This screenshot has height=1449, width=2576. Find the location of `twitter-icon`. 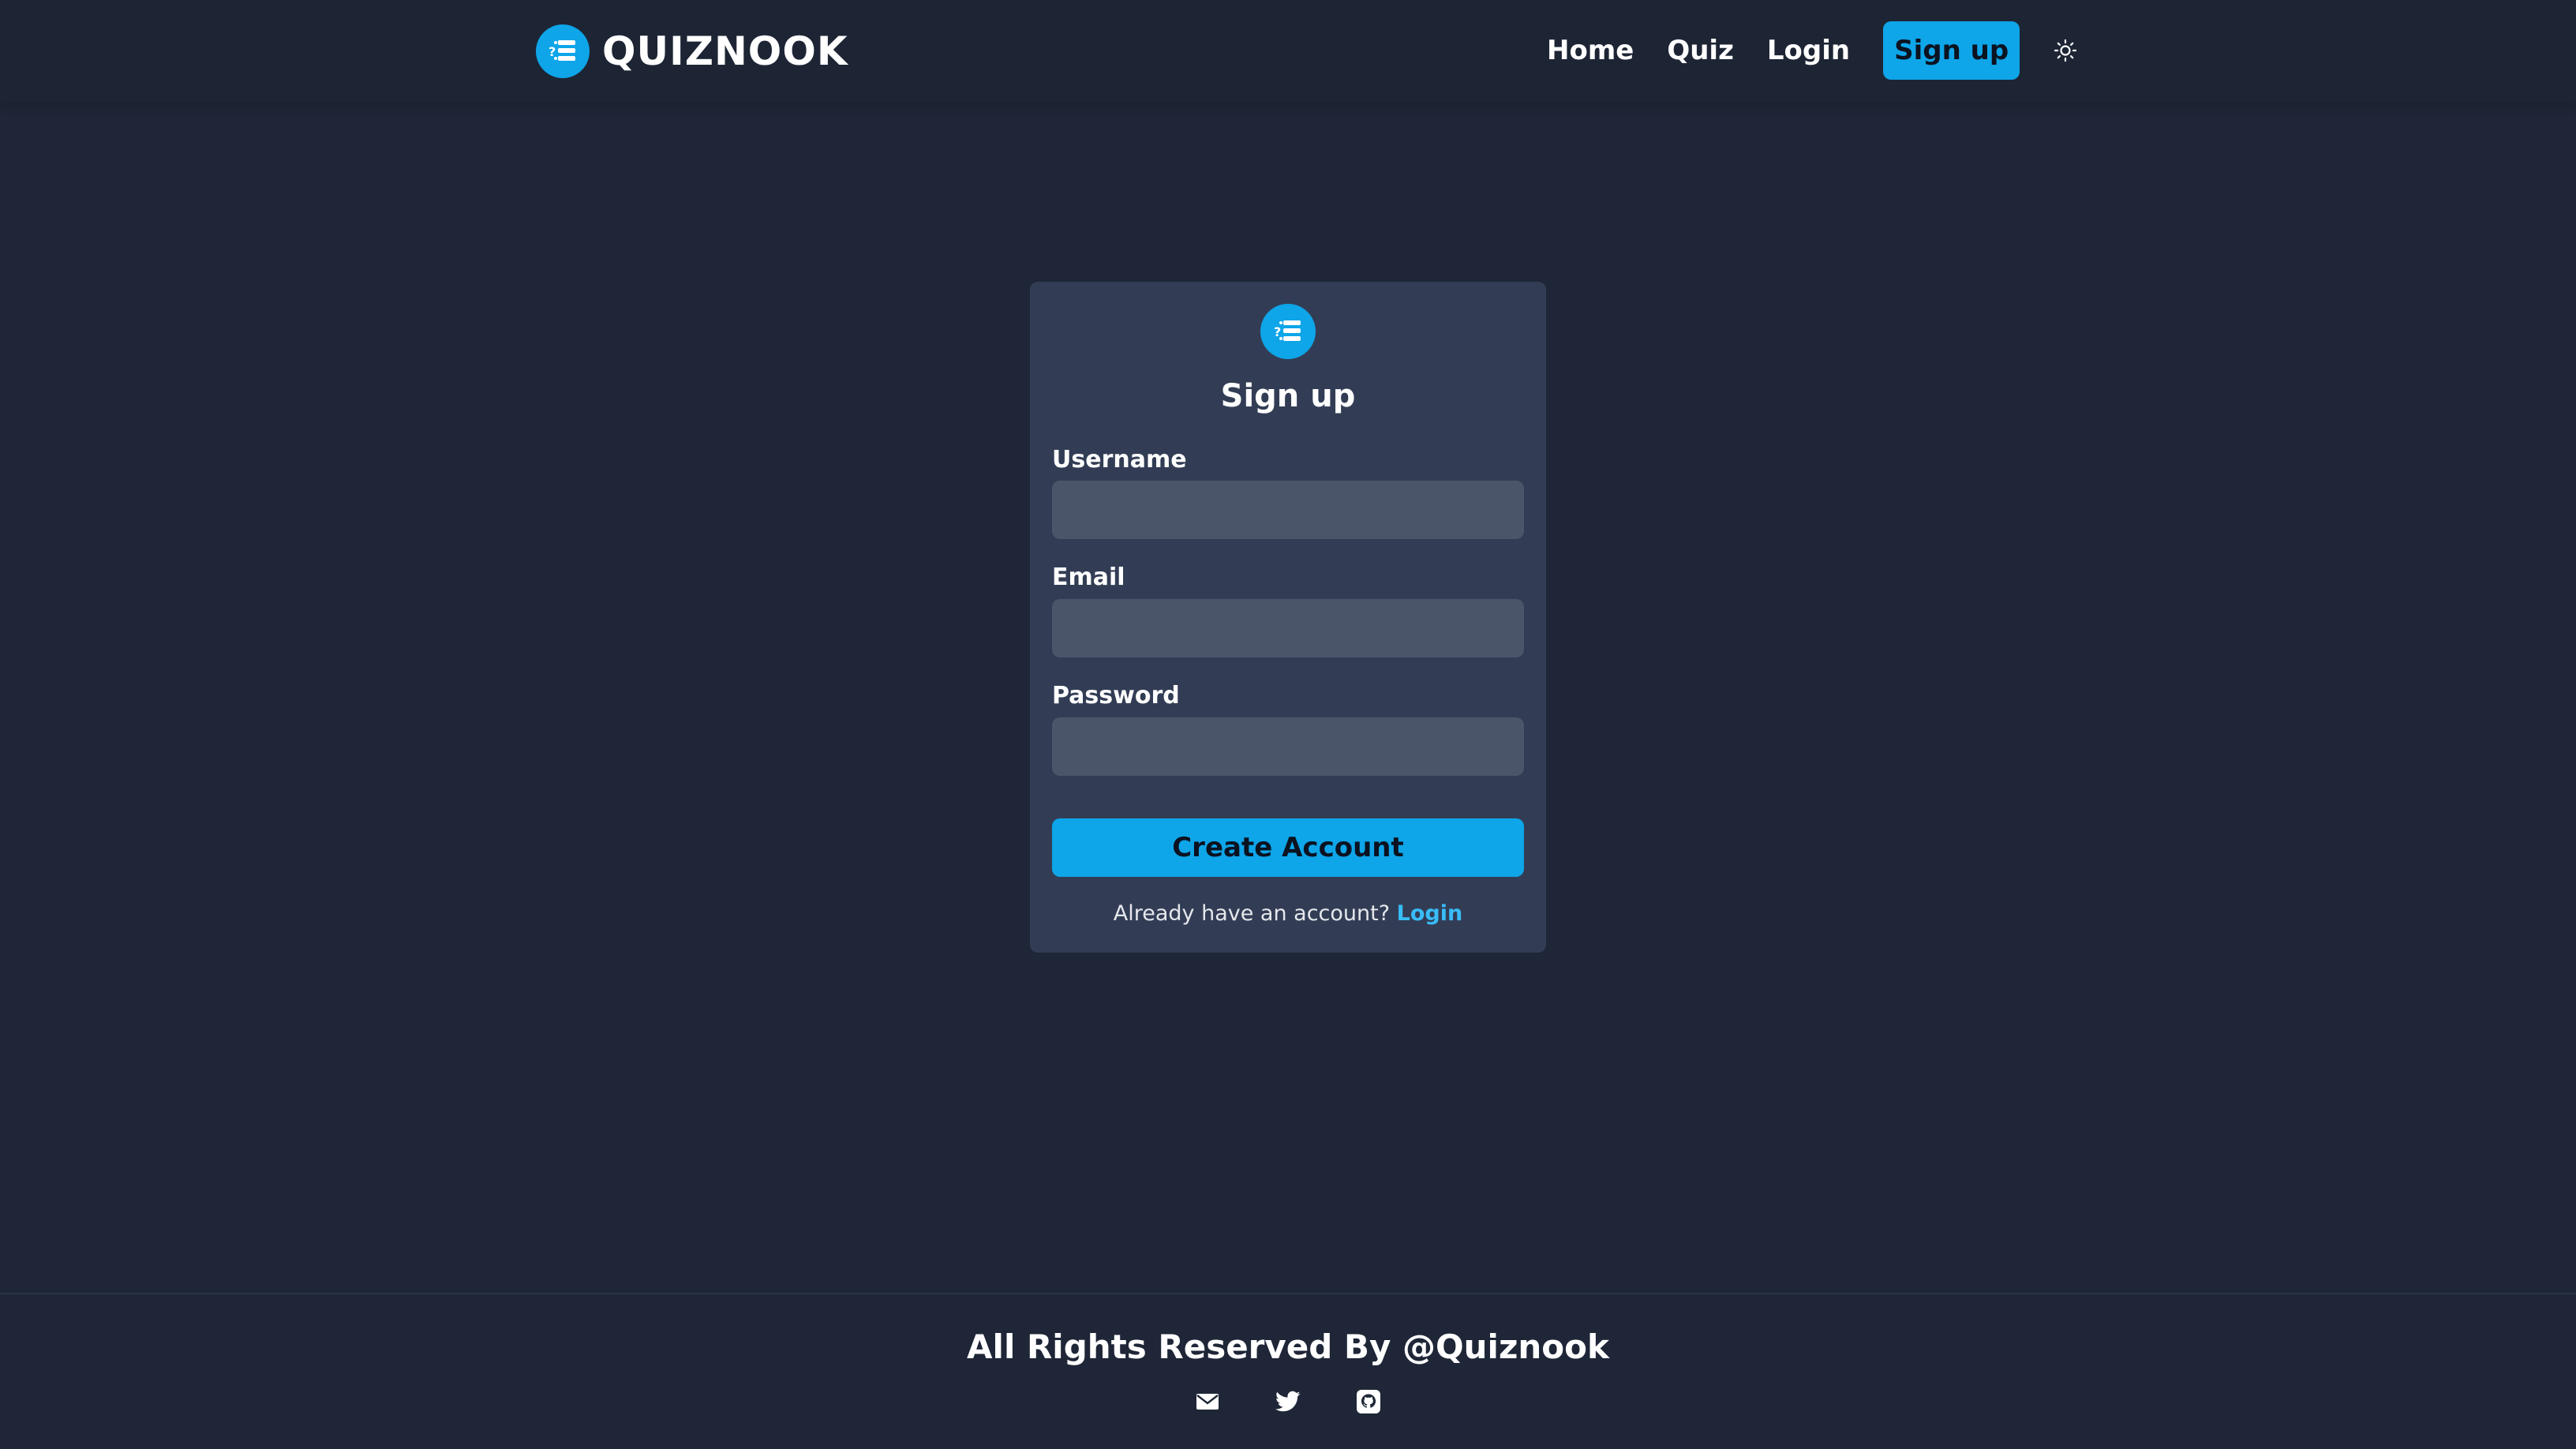

twitter-icon is located at coordinates (1288, 1401).